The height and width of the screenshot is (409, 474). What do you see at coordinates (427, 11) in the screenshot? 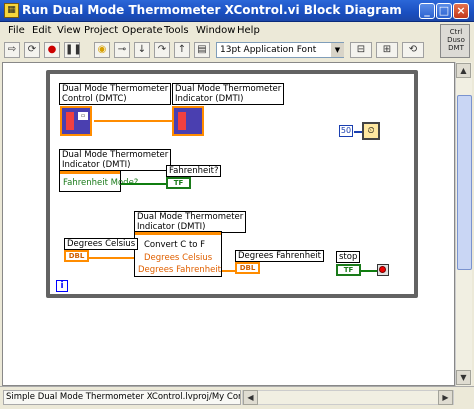
I see `minimize-button: _` at bounding box center [427, 11].